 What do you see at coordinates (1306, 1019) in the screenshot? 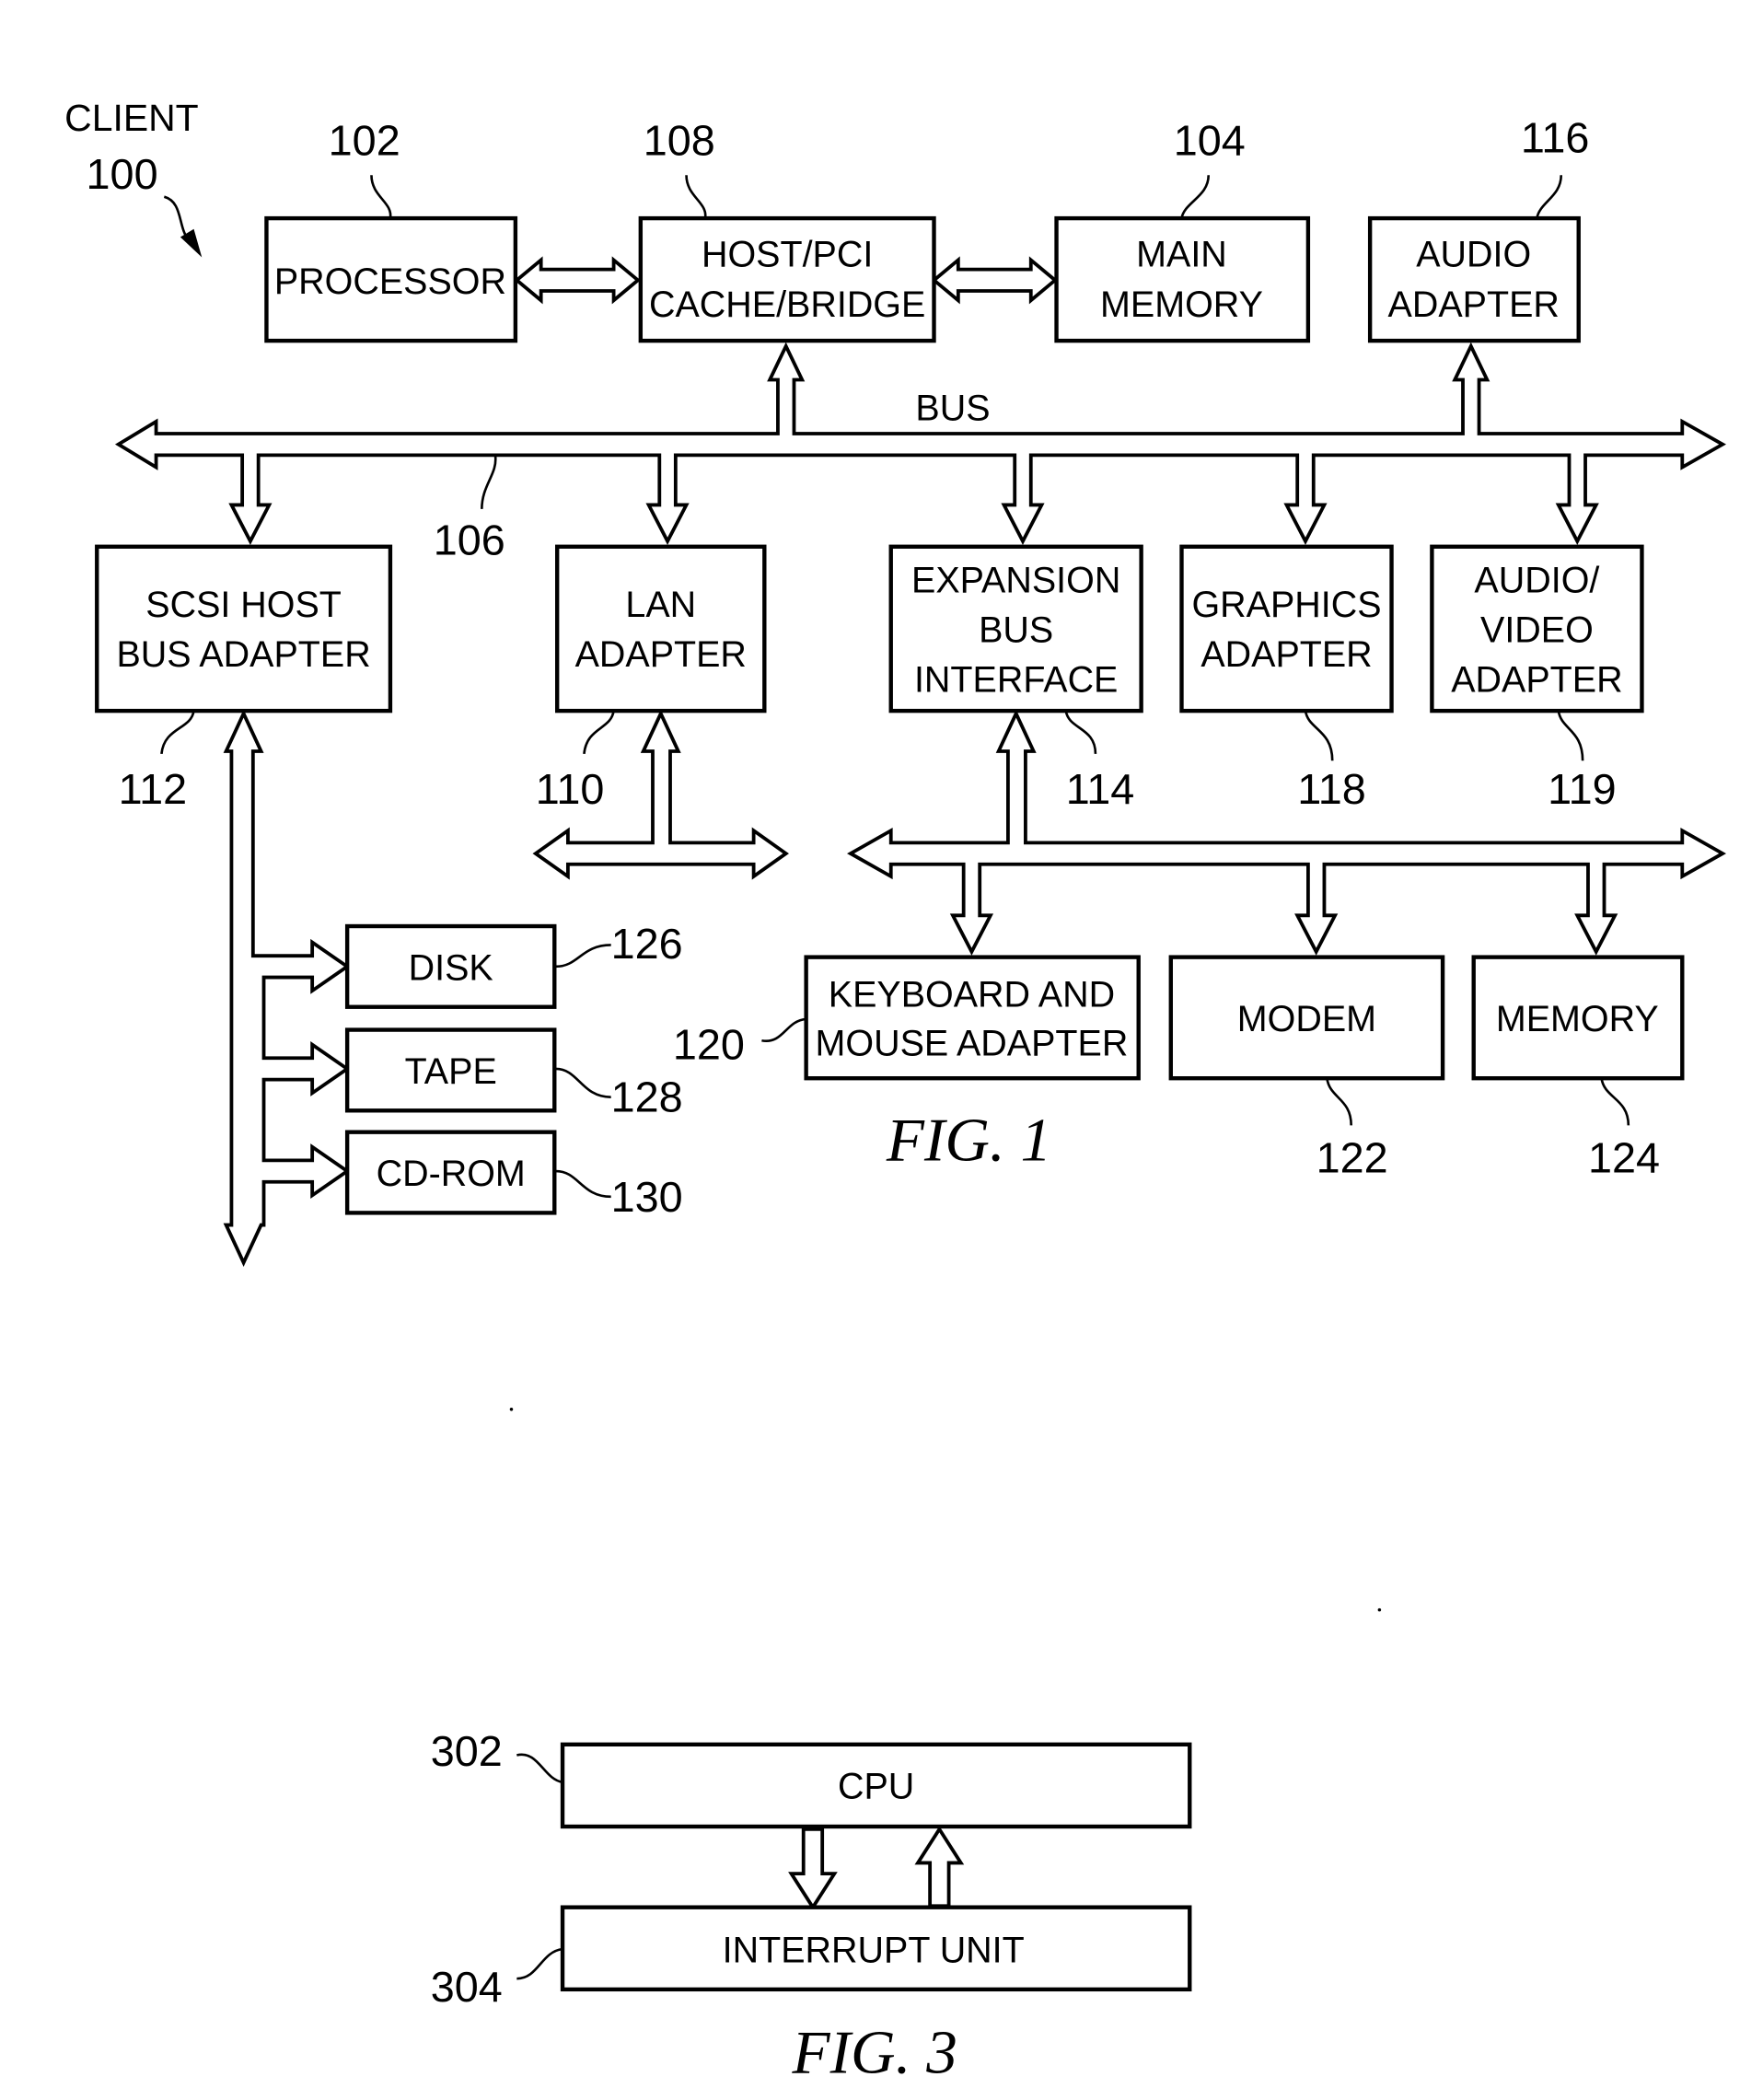
I see `svg-text: MODEM` at bounding box center [1306, 1019].